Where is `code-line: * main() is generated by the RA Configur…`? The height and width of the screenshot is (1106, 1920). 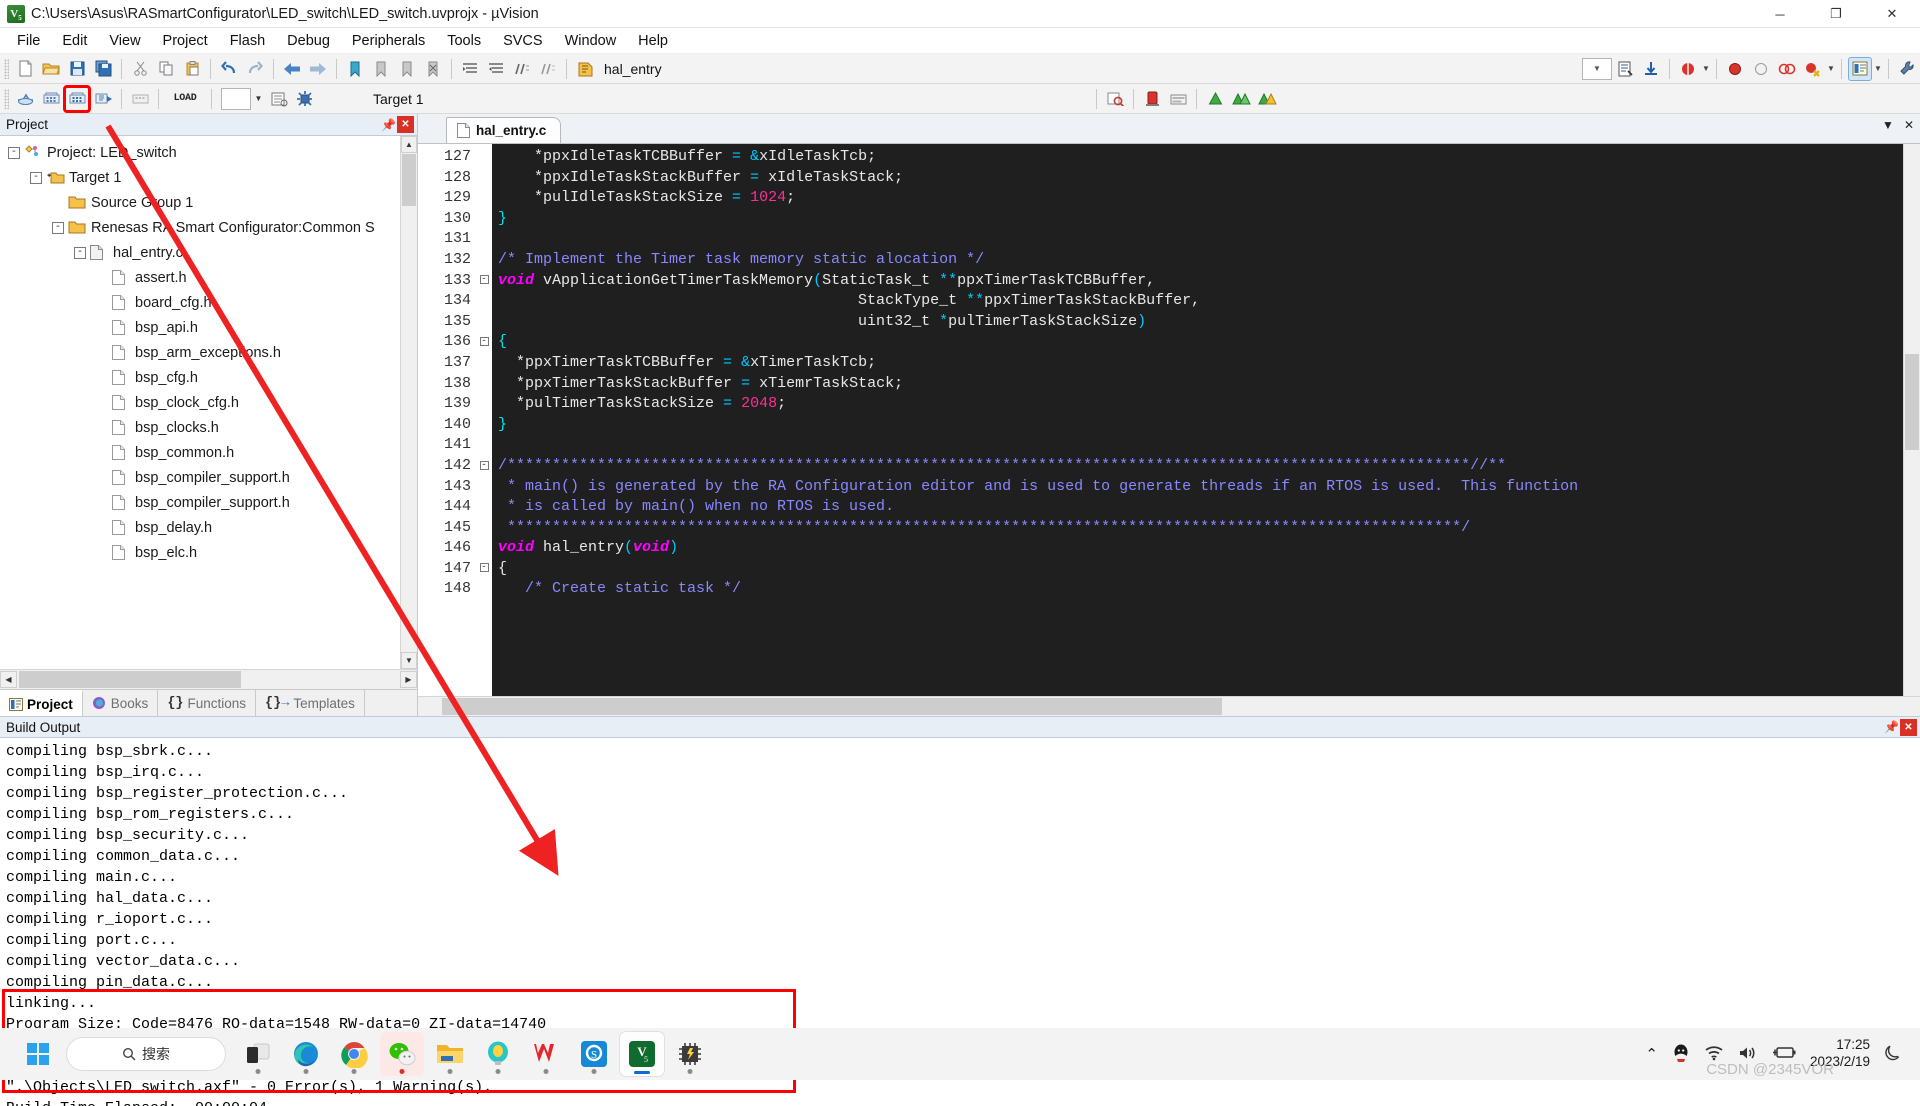 code-line: * main() is generated by the RA Configur… is located at coordinates (1206, 487).